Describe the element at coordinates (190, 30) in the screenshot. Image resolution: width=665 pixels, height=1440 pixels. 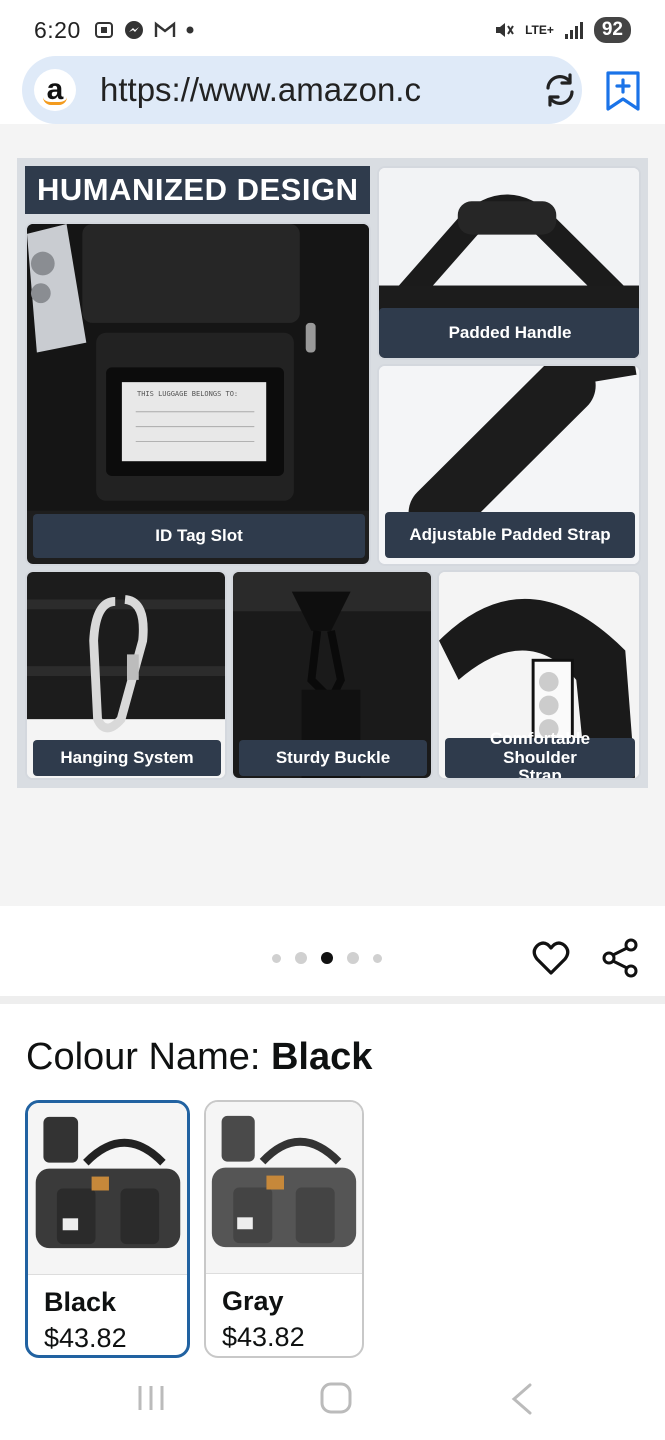
I see `dot-icon` at that location.